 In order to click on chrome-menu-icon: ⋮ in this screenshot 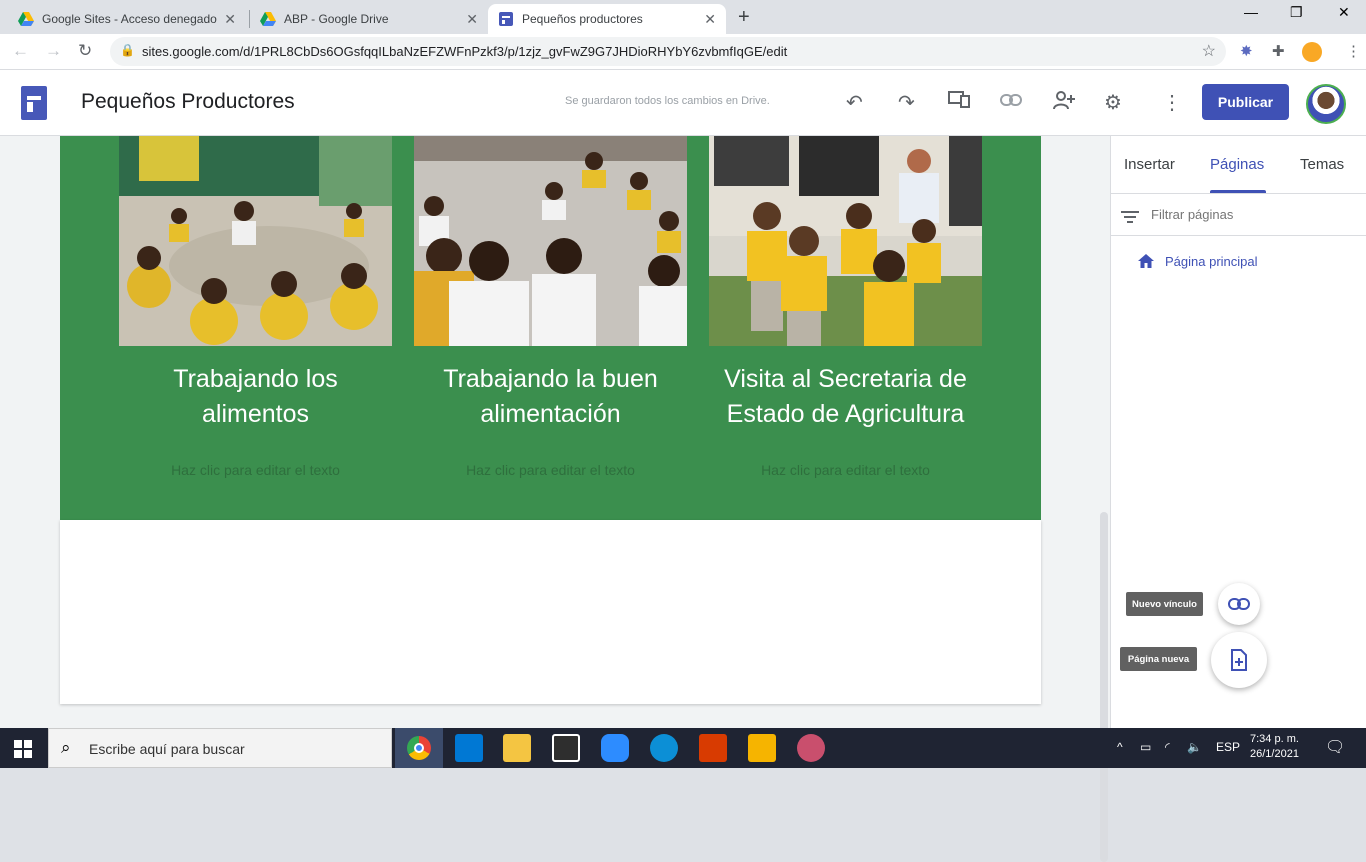, I will do `click(1353, 51)`.